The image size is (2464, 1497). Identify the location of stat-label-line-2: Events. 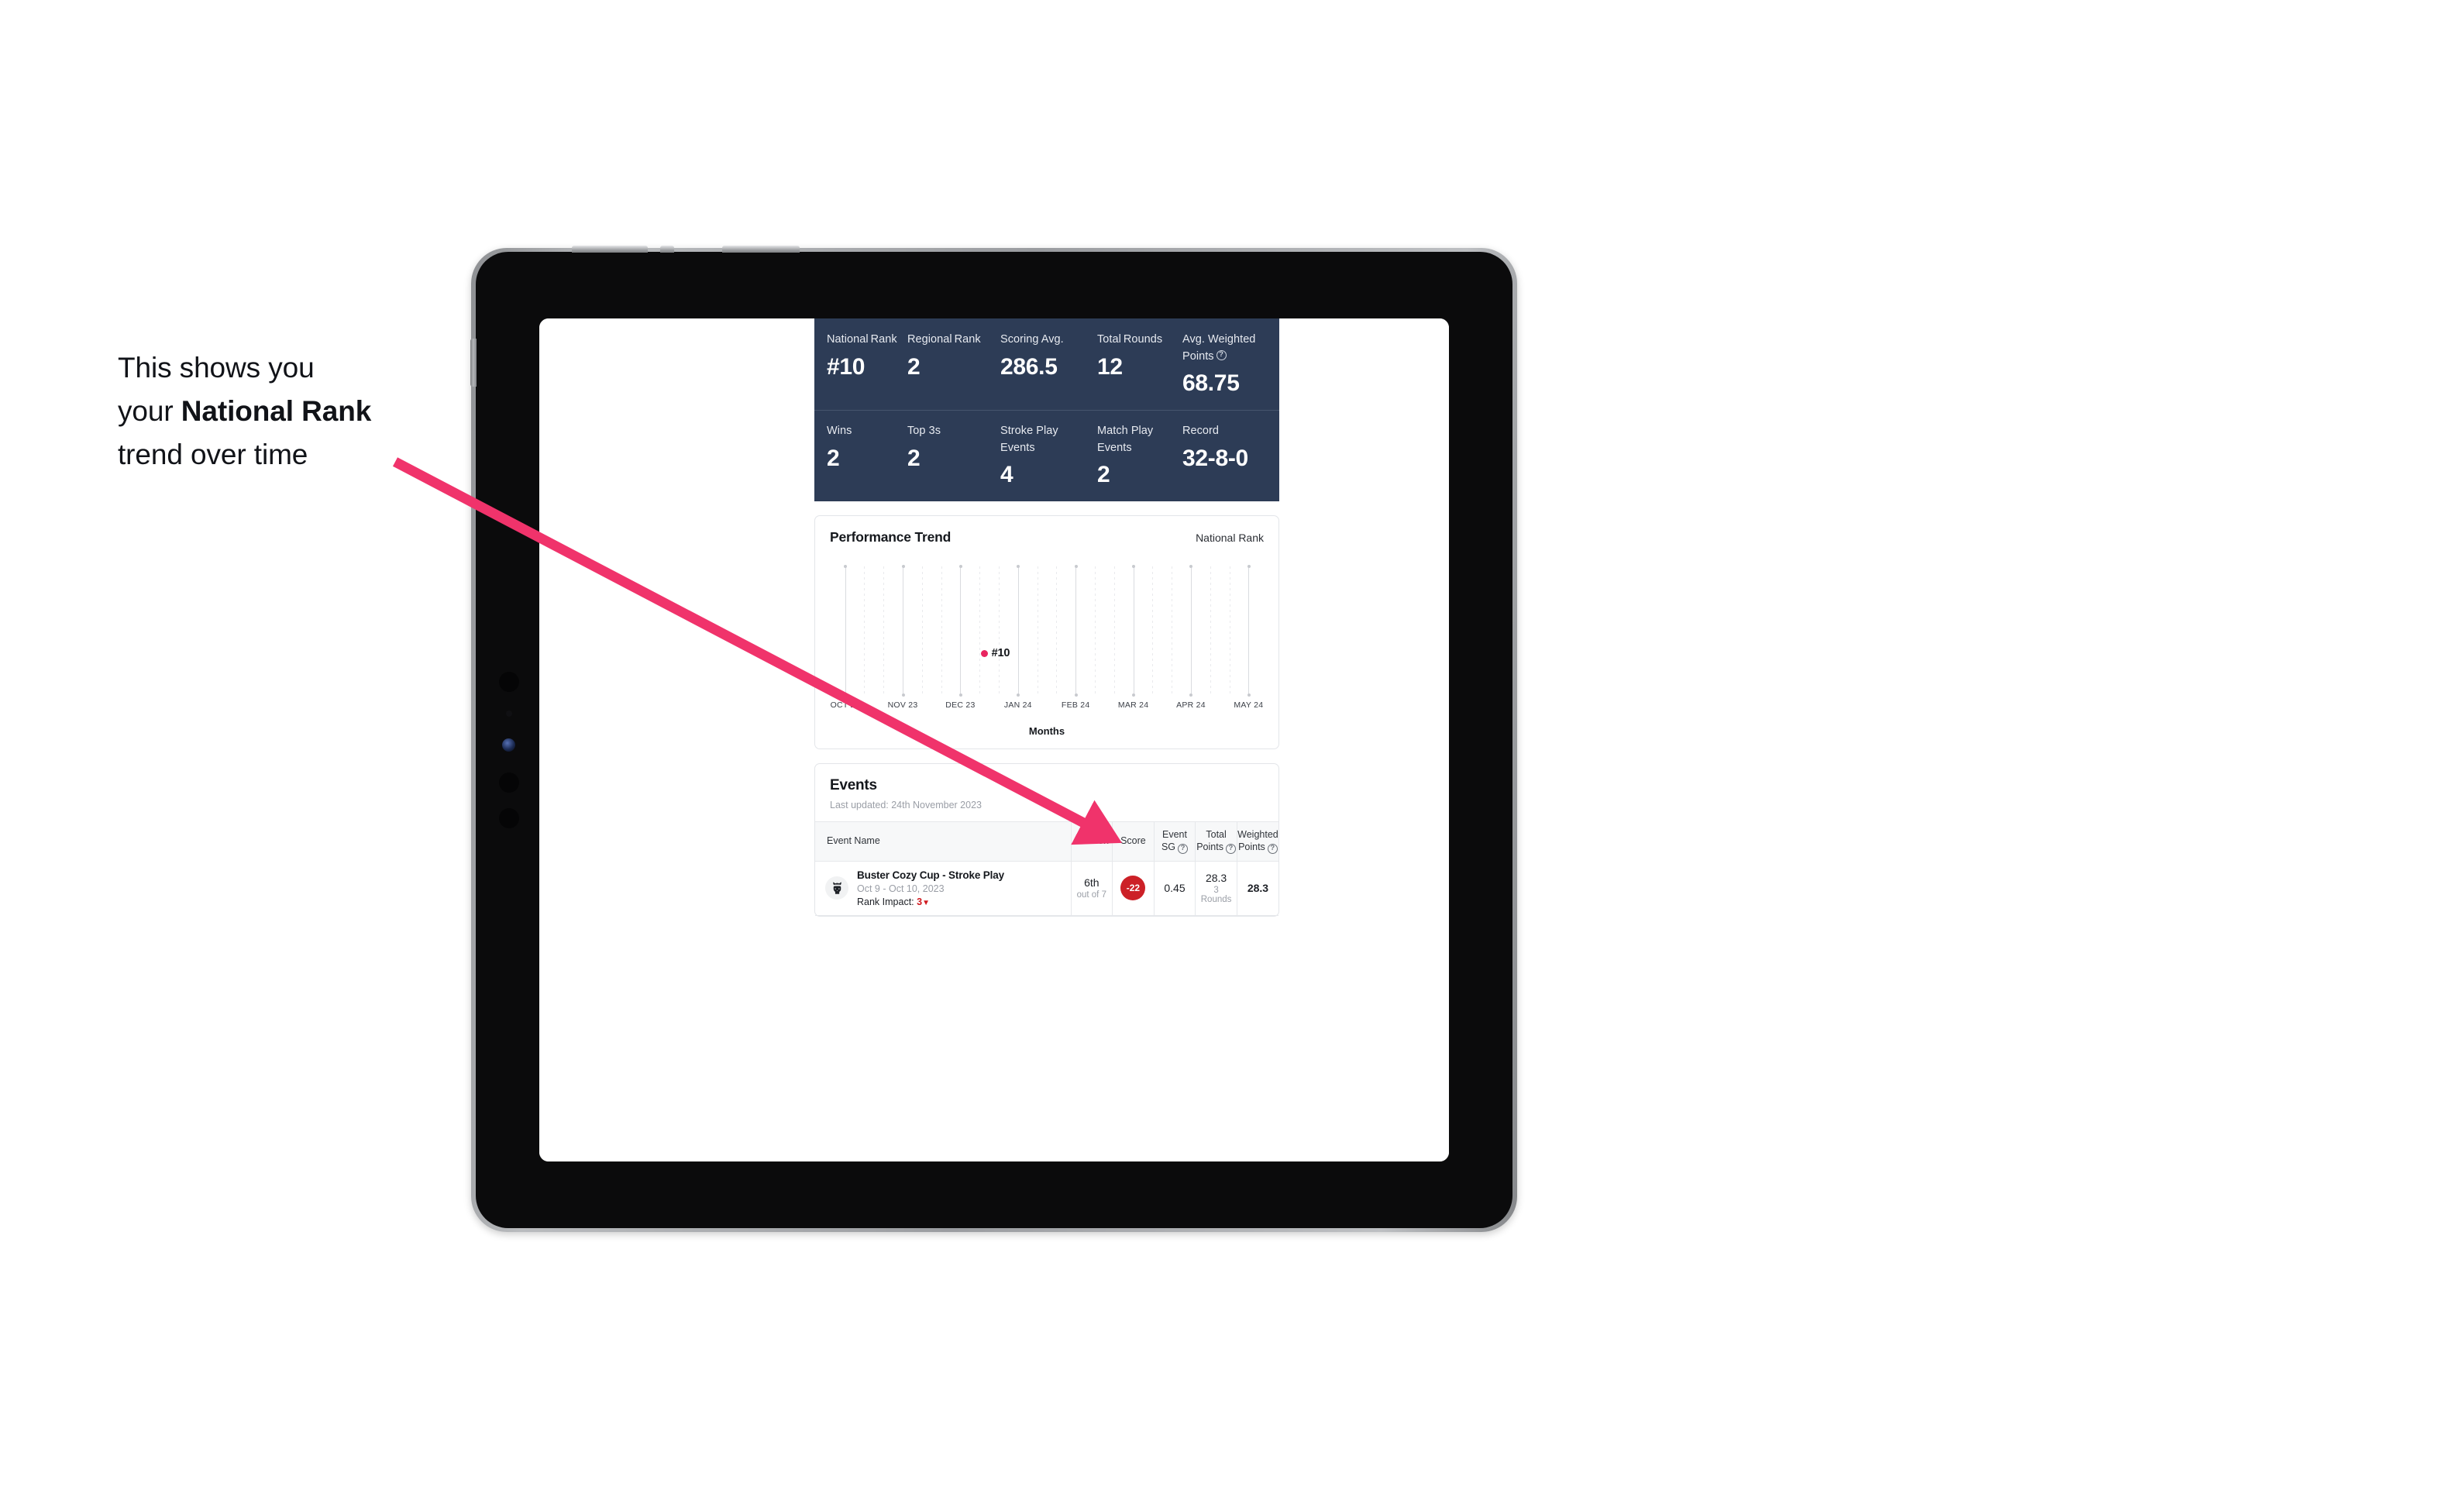
(1114, 448).